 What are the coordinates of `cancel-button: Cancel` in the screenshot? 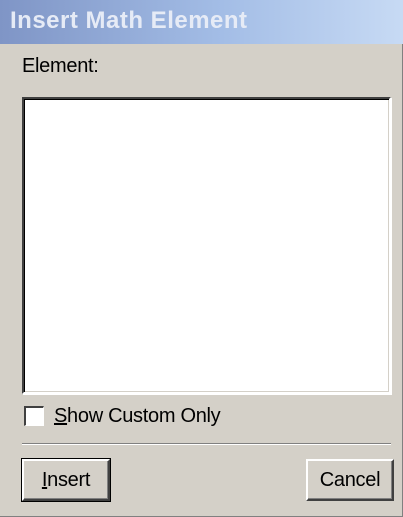 It's located at (350, 480).